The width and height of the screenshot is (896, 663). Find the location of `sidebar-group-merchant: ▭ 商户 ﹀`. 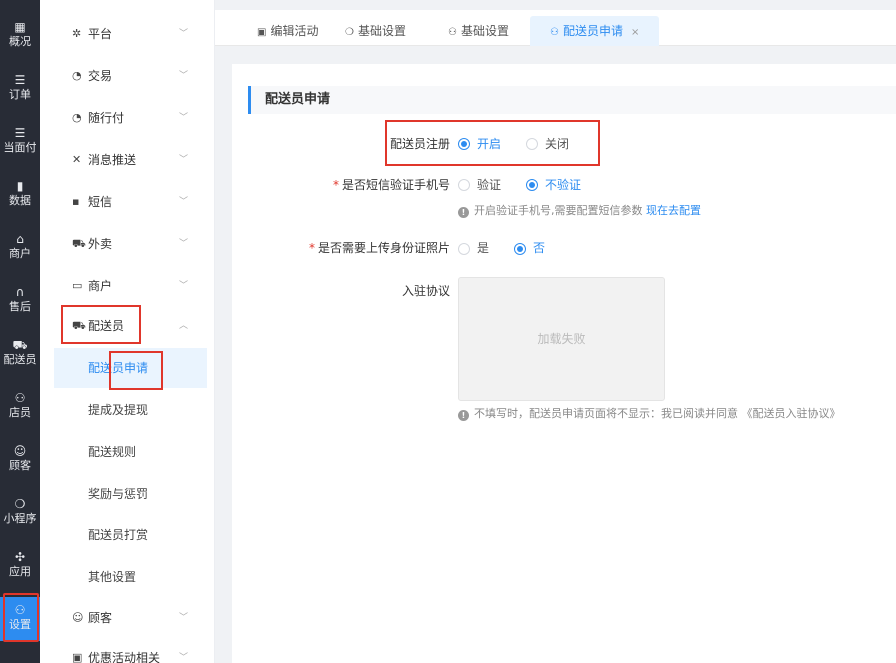

sidebar-group-merchant: ▭ 商户 ﹀ is located at coordinates (127, 286).